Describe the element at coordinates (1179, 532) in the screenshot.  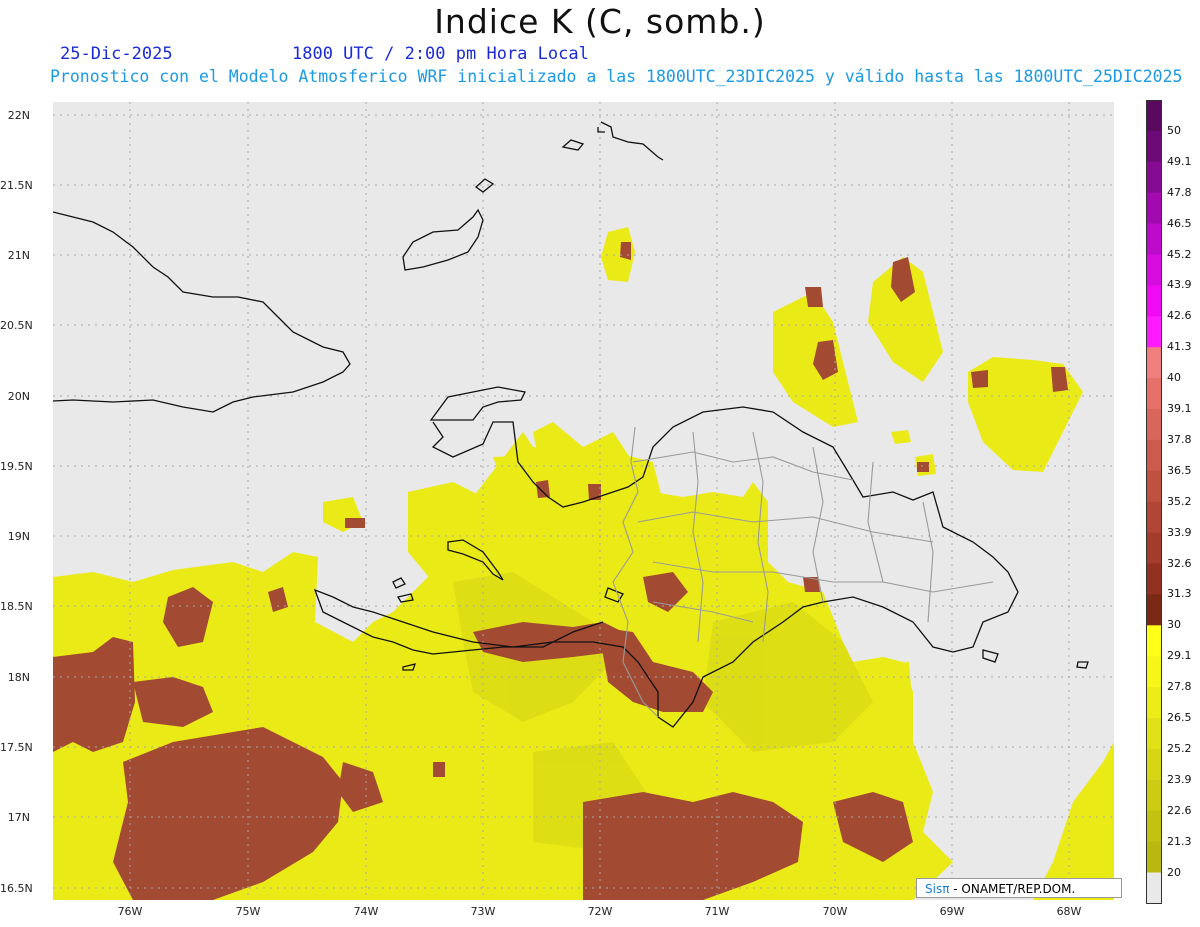
I see `legend-label: 33.9` at that location.